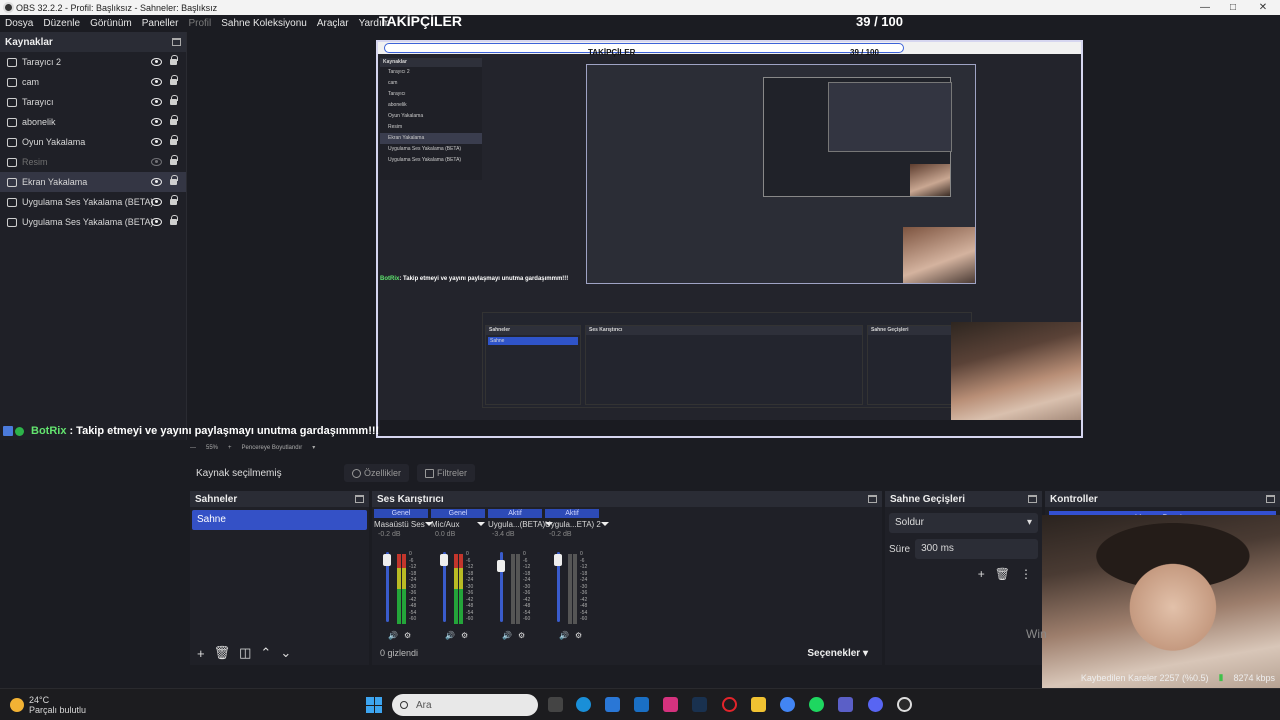  I want to click on channel-name: Uygula...ETA) 2, so click(573, 524).